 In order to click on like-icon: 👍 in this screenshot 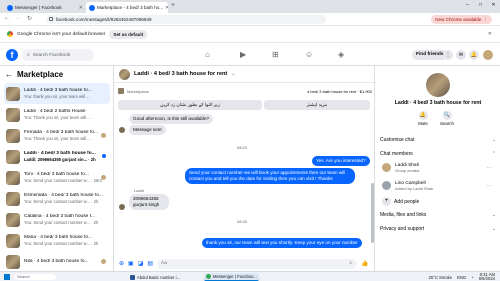, I will do `click(364, 263)`.